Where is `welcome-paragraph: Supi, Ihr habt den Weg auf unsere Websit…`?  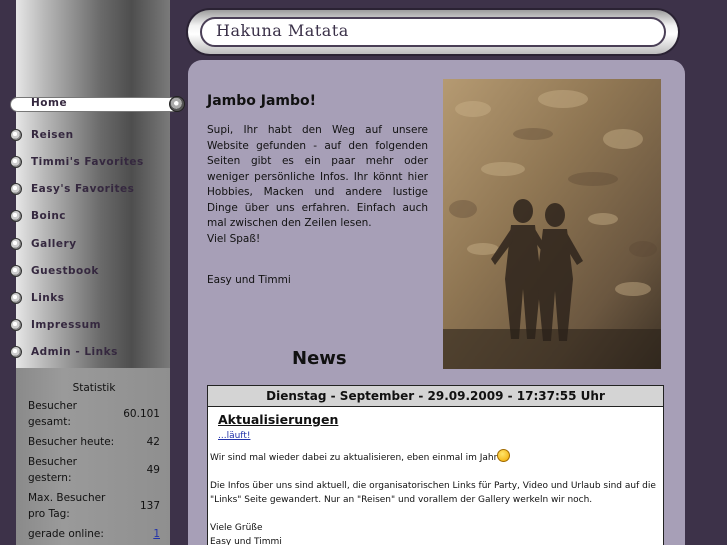
welcome-paragraph: Supi, Ihr habt den Weg auf unsere Websit… is located at coordinates (317, 176).